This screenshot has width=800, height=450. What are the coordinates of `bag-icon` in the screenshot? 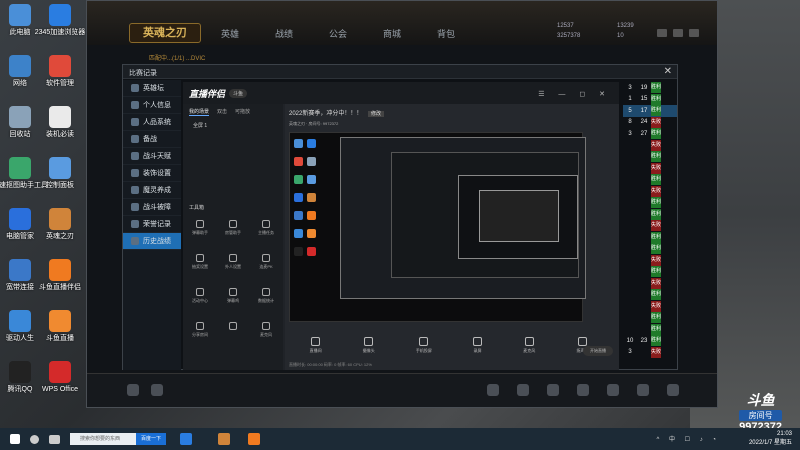 It's located at (553, 390).